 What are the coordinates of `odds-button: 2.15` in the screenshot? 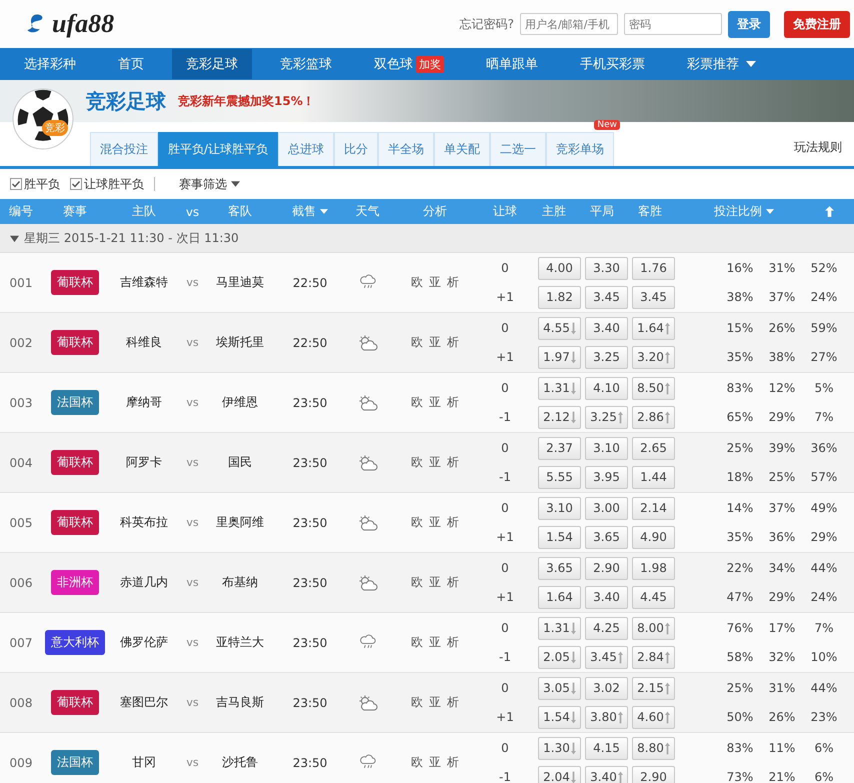 It's located at (653, 688).